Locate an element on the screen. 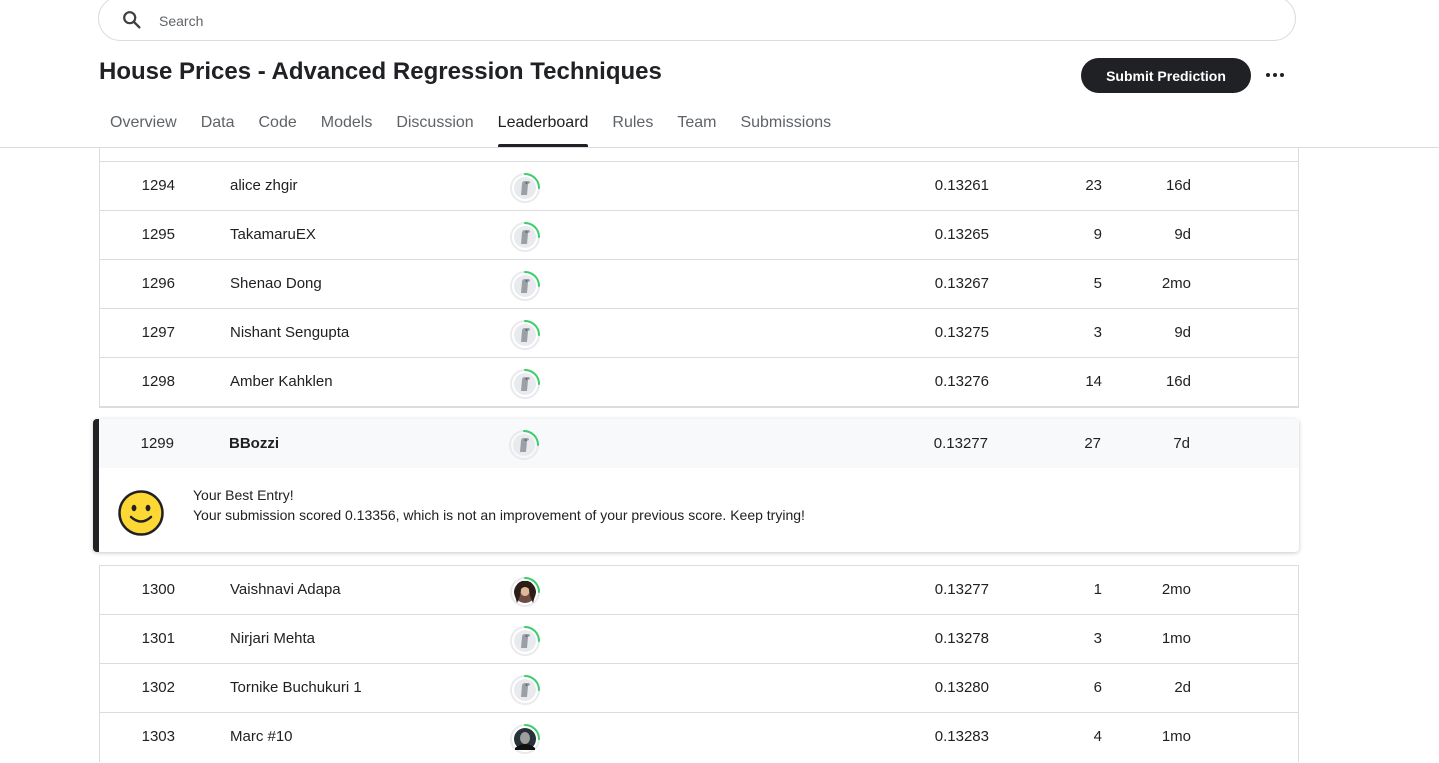 Image resolution: width=1439 pixels, height=763 pixels. rank: 1299 is located at coordinates (157, 443).